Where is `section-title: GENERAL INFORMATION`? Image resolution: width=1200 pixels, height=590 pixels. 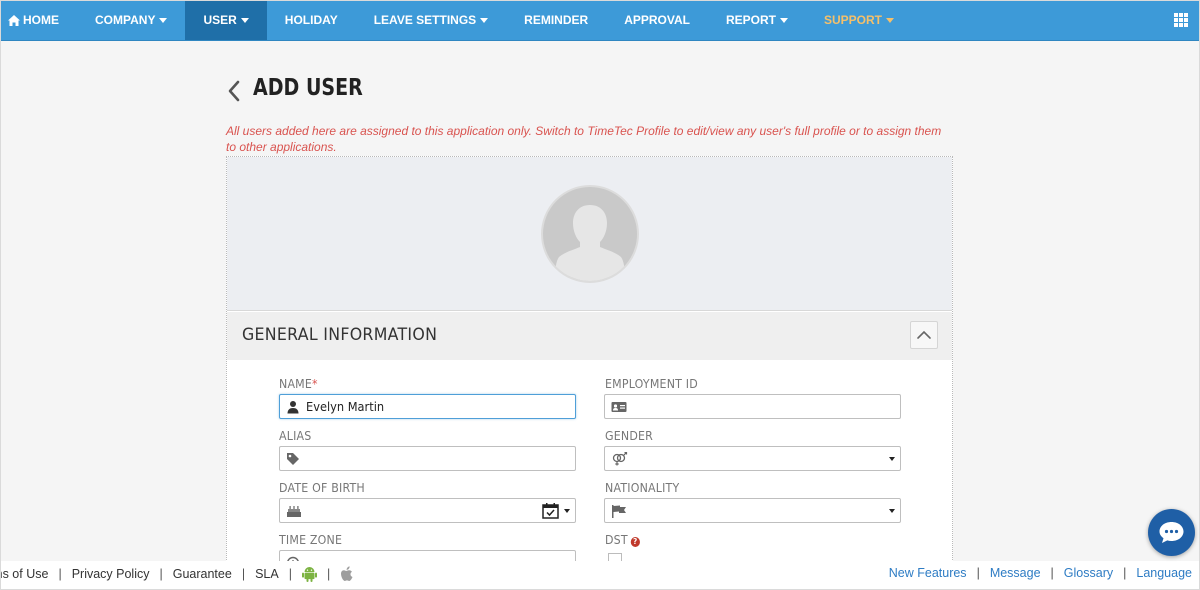 section-title: GENERAL INFORMATION is located at coordinates (340, 335).